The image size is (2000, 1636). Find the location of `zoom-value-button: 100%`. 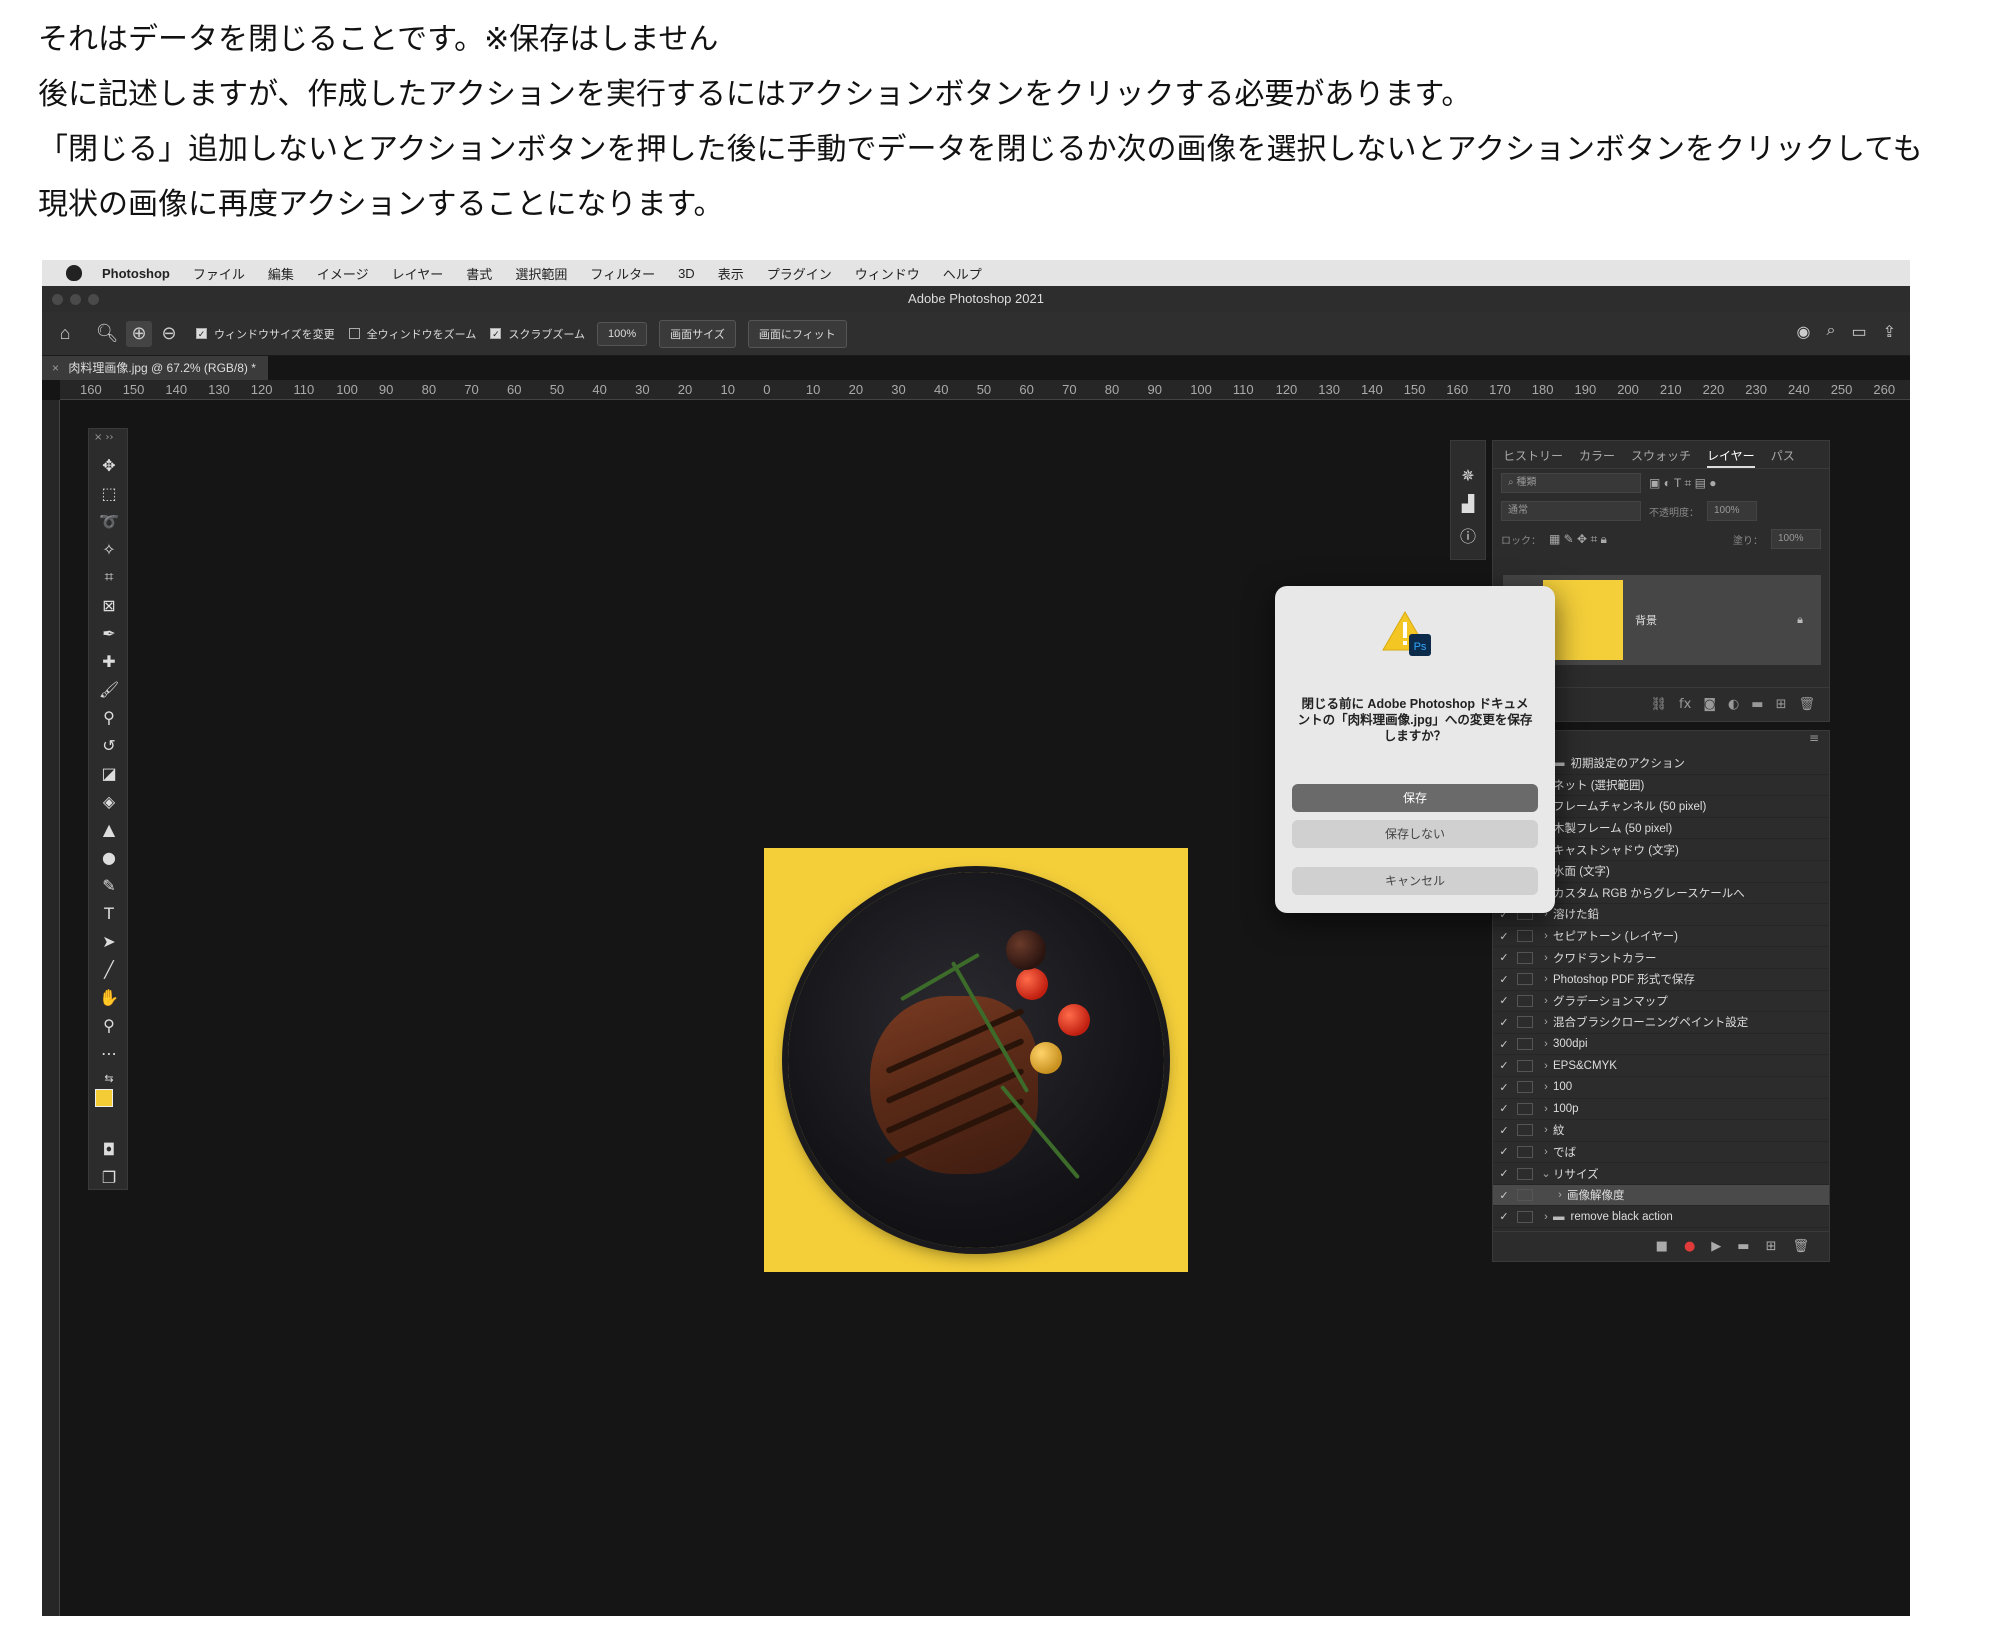

zoom-value-button: 100% is located at coordinates (622, 333).